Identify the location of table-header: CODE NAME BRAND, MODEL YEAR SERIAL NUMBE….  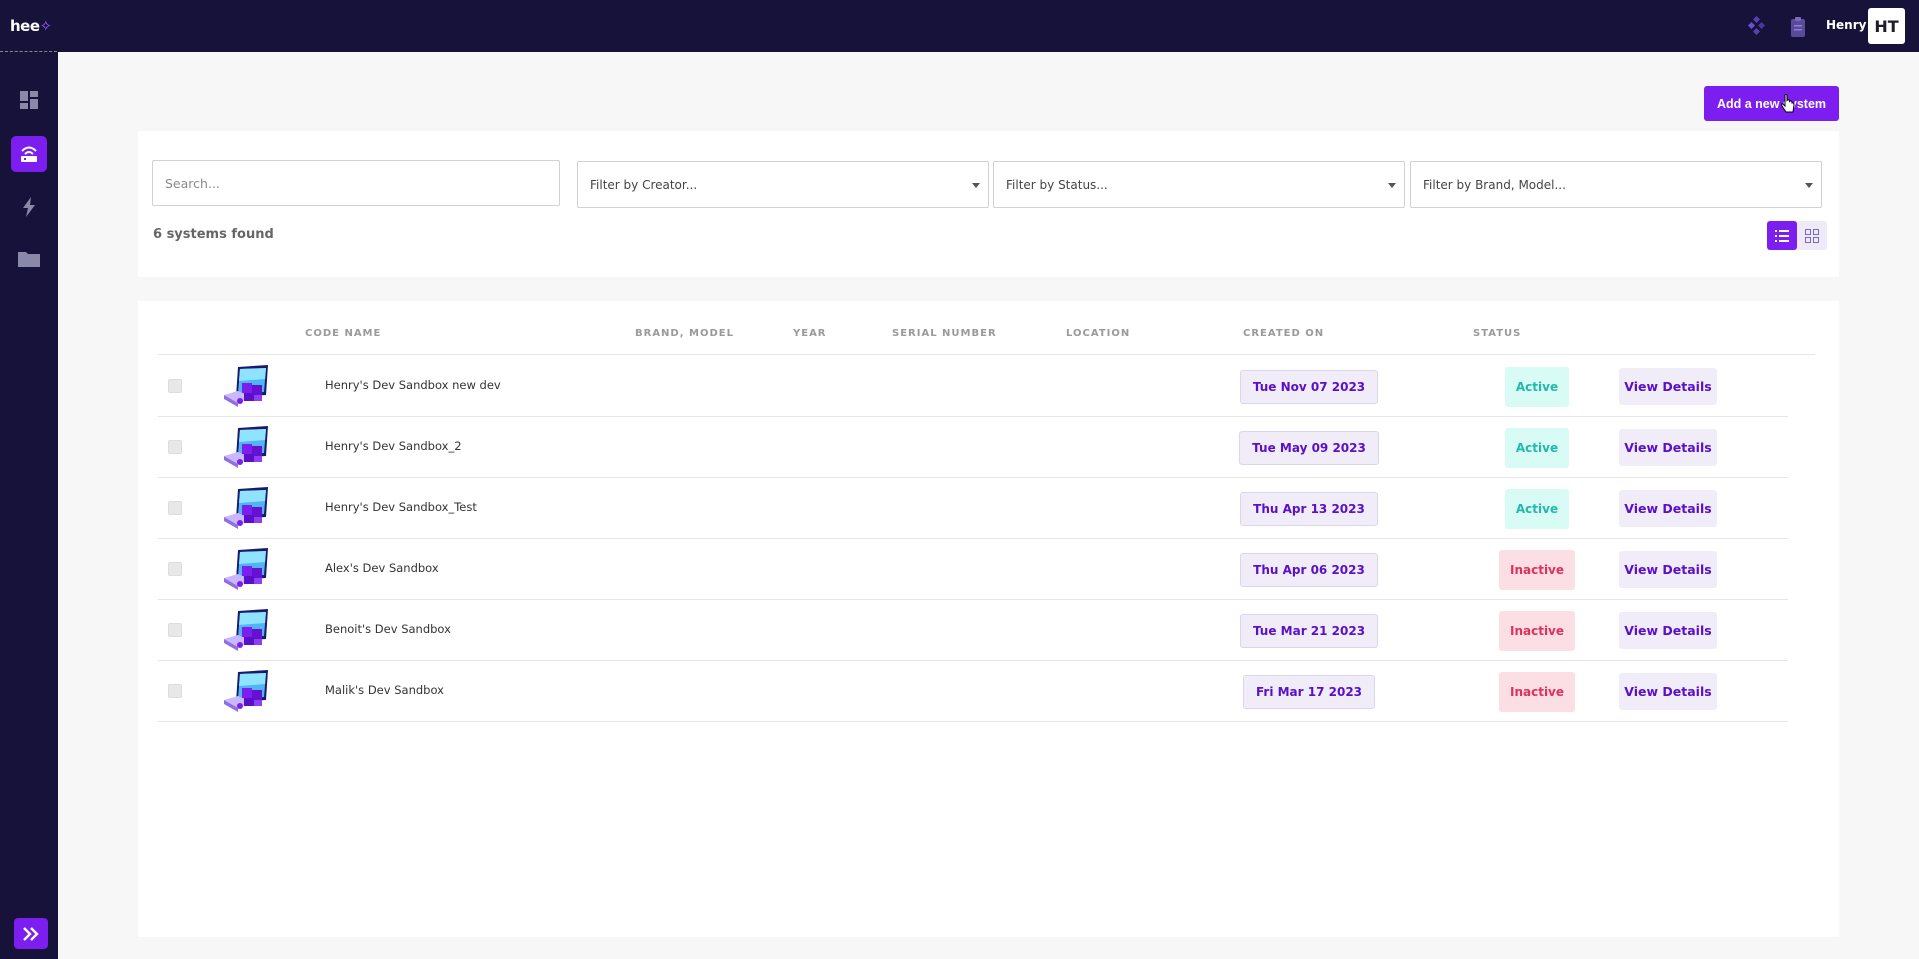
(986, 340).